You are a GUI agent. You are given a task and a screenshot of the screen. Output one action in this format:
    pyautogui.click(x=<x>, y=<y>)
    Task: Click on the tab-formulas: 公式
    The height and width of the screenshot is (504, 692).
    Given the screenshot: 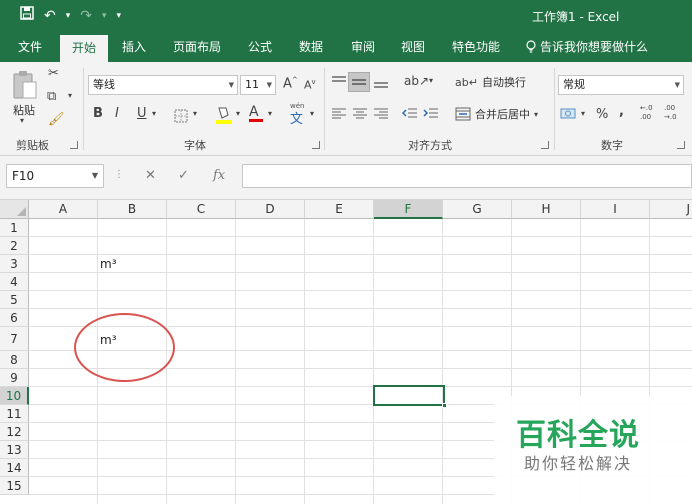 What is the action you would take?
    pyautogui.click(x=260, y=47)
    